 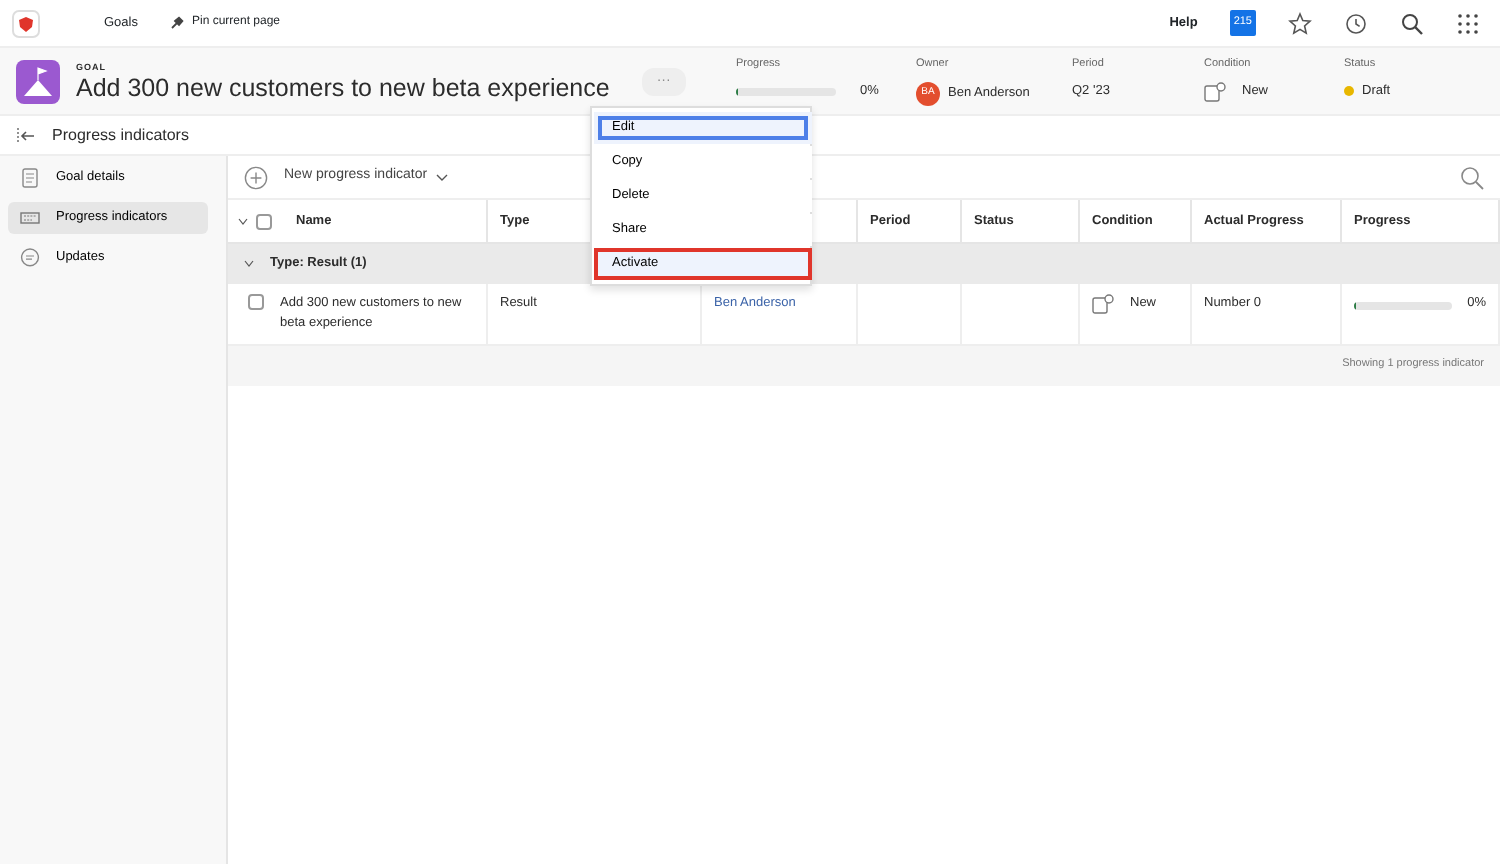 What do you see at coordinates (1300, 23) in the screenshot?
I see `star-icon` at bounding box center [1300, 23].